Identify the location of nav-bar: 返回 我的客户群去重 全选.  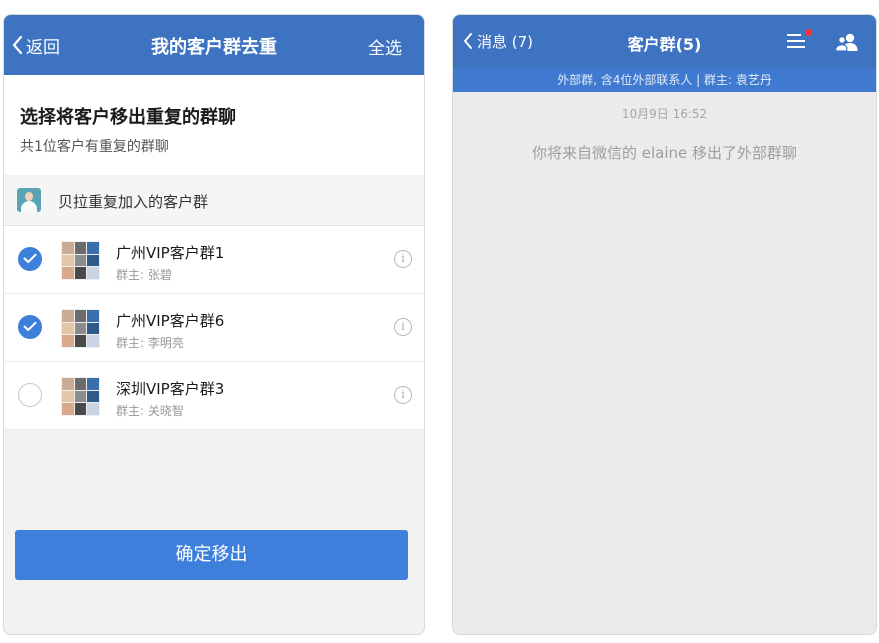
(214, 45).